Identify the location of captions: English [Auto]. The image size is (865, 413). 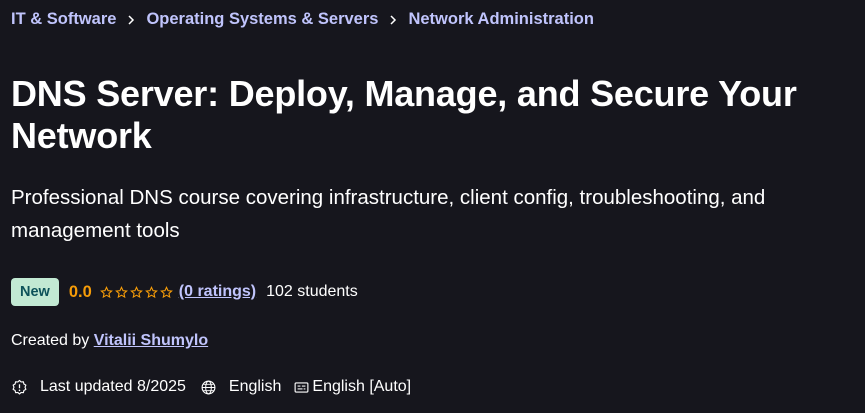
(352, 387).